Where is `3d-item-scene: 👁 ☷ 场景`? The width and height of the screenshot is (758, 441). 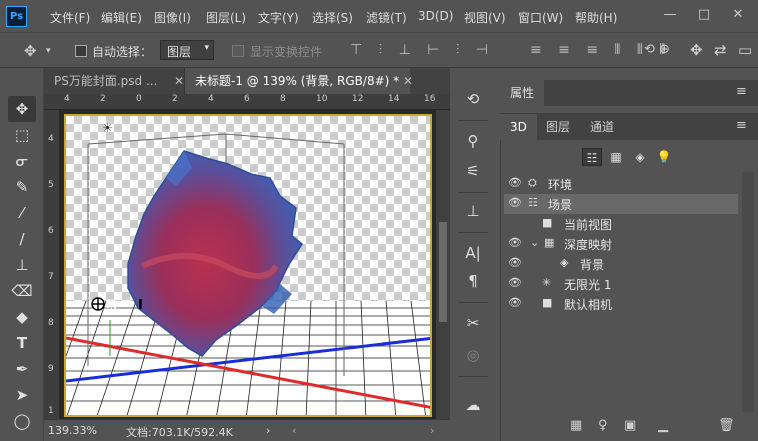
3d-item-scene: 👁 ☷ 场景 is located at coordinates (621, 204).